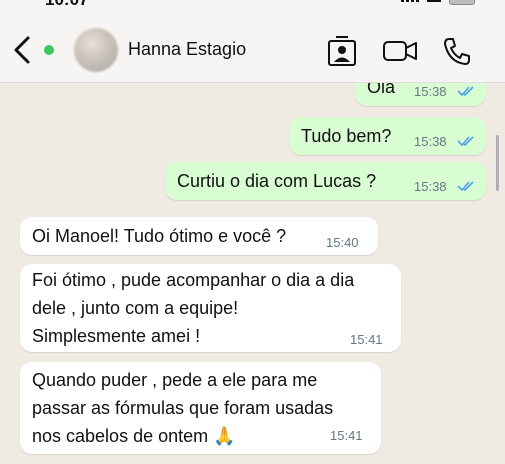  I want to click on outgoing-message: Olá 15:38, so click(420, 94).